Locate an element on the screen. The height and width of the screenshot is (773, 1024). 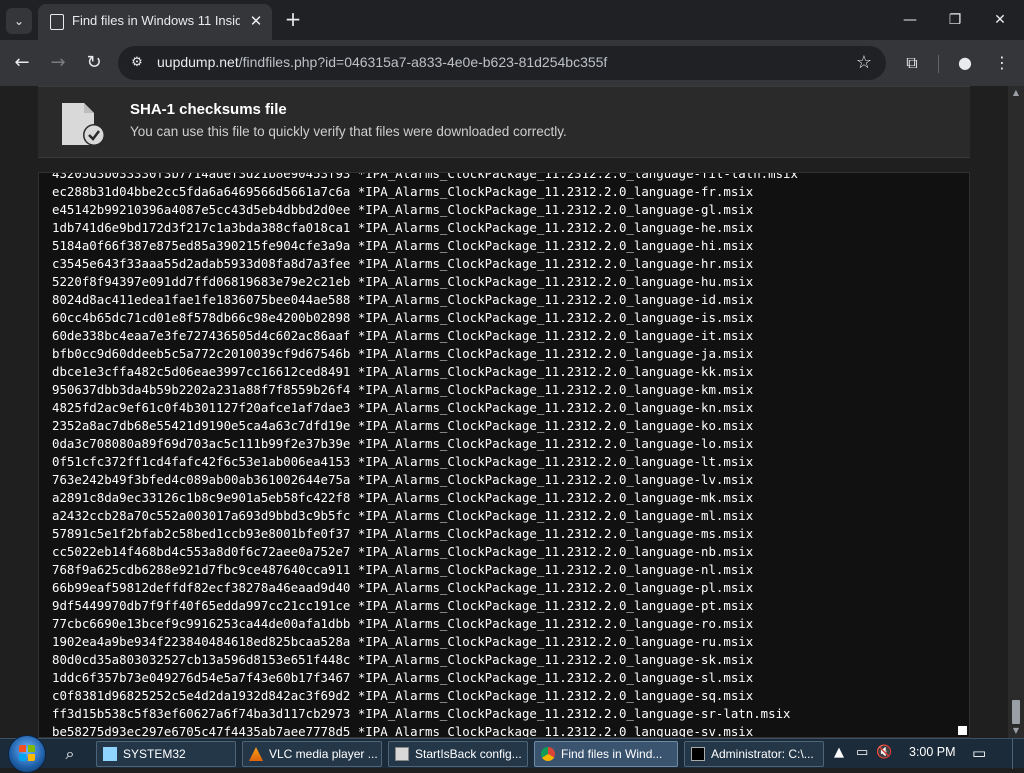
forward-button: → is located at coordinates (58, 63).